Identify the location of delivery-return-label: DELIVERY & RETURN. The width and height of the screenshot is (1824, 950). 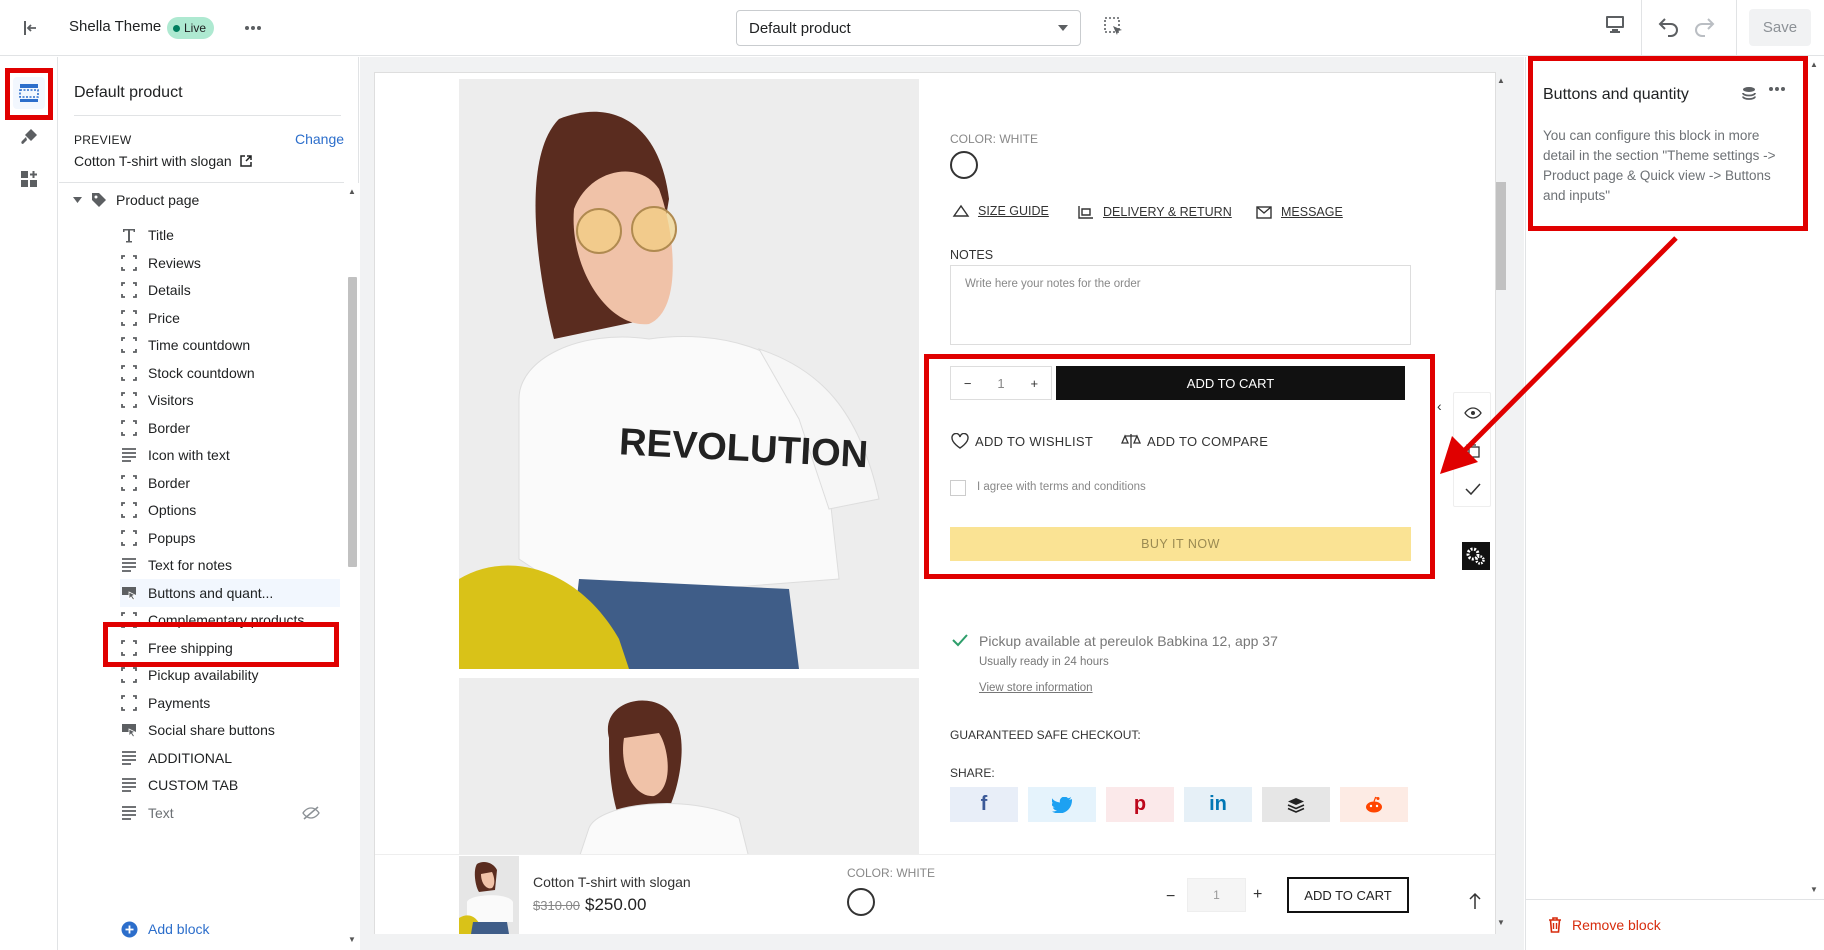
(1167, 212).